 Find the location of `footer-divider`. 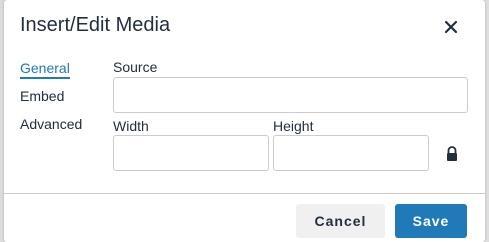

footer-divider is located at coordinates (244, 193).